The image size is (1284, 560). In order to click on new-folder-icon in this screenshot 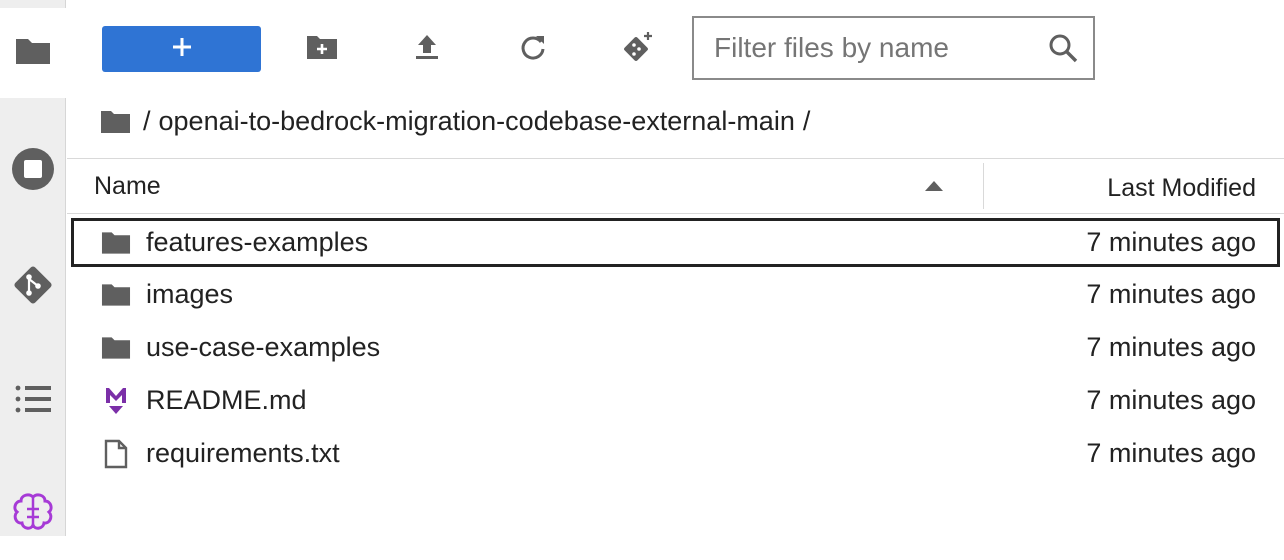, I will do `click(322, 49)`.